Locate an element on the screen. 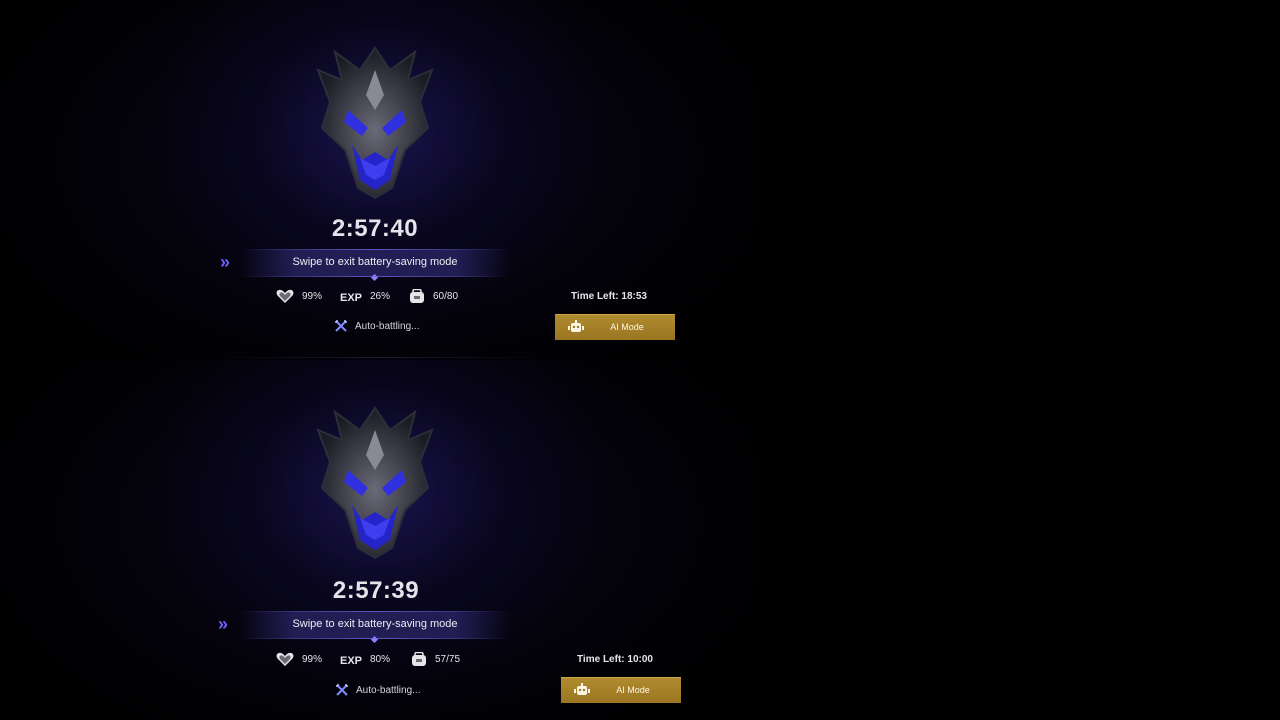 The width and height of the screenshot is (1280, 720). exp-stat: EXP 26% is located at coordinates (365, 296).